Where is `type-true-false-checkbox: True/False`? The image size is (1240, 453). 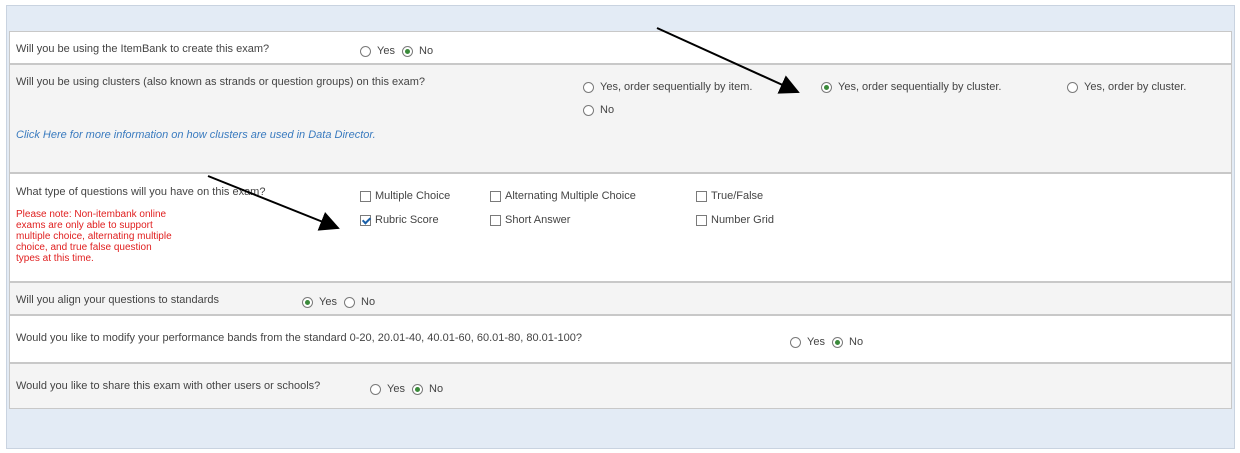 type-true-false-checkbox: True/False is located at coordinates (729, 196).